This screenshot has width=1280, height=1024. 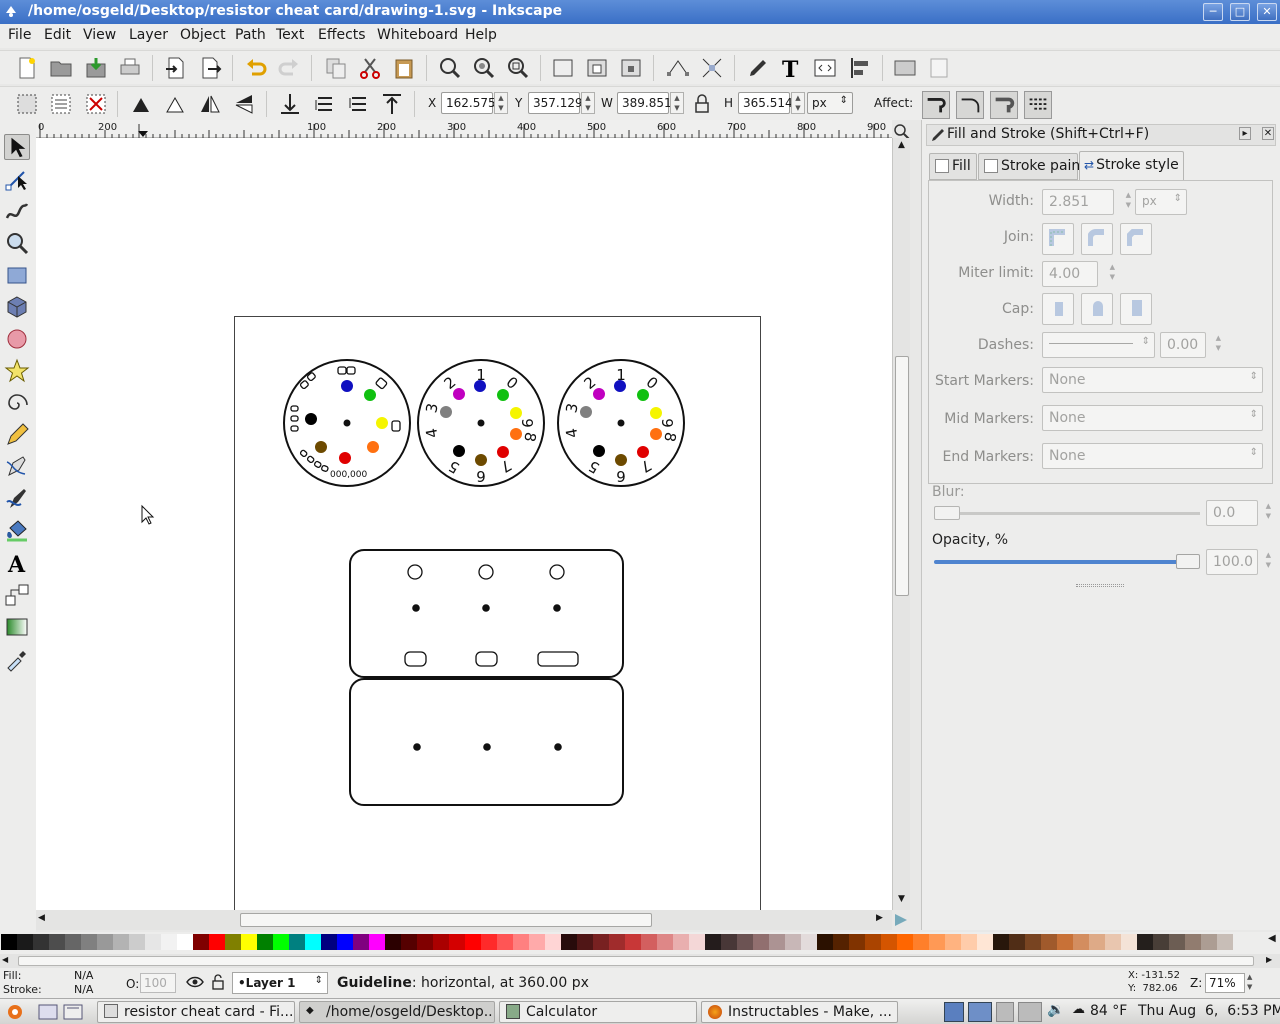 What do you see at coordinates (1209, 1011) in the screenshot?
I see `clock: Thu Aug 6, 6:53 PM` at bounding box center [1209, 1011].